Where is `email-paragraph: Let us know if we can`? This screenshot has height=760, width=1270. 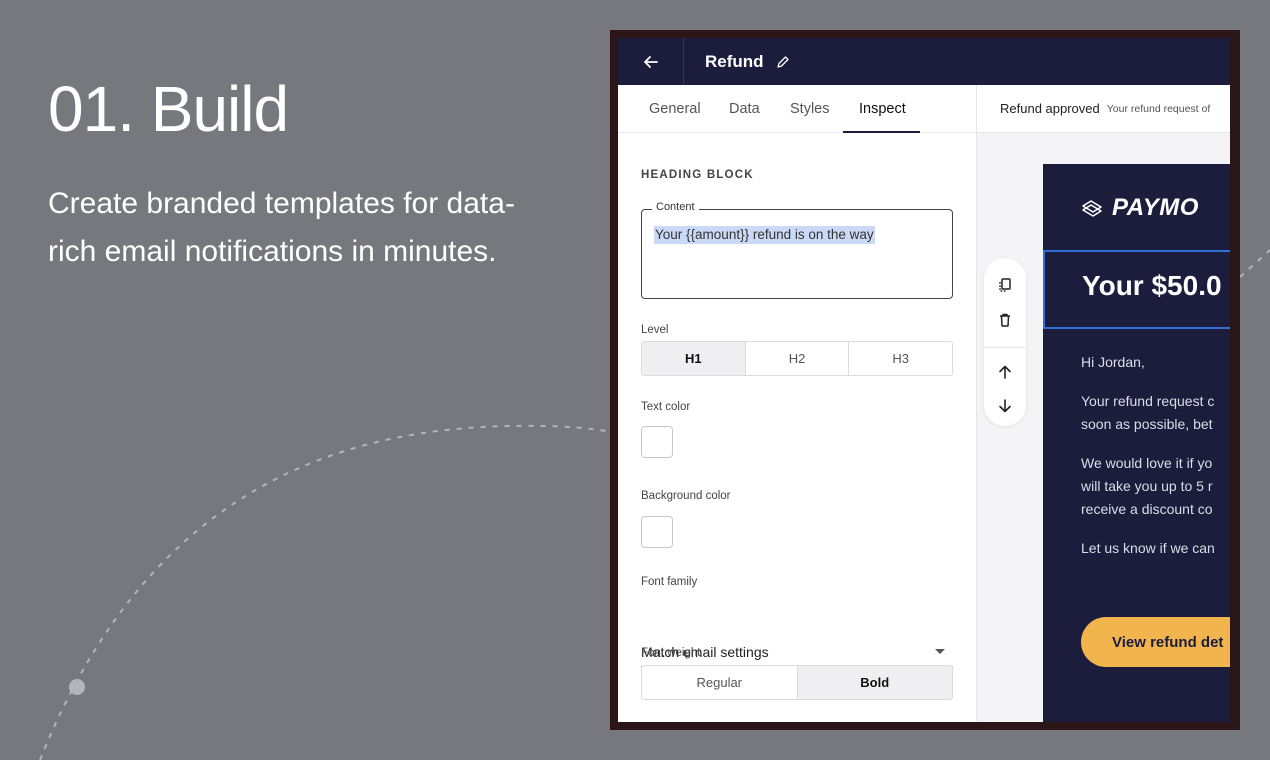
email-paragraph: Let us know if we can is located at coordinates (1148, 548).